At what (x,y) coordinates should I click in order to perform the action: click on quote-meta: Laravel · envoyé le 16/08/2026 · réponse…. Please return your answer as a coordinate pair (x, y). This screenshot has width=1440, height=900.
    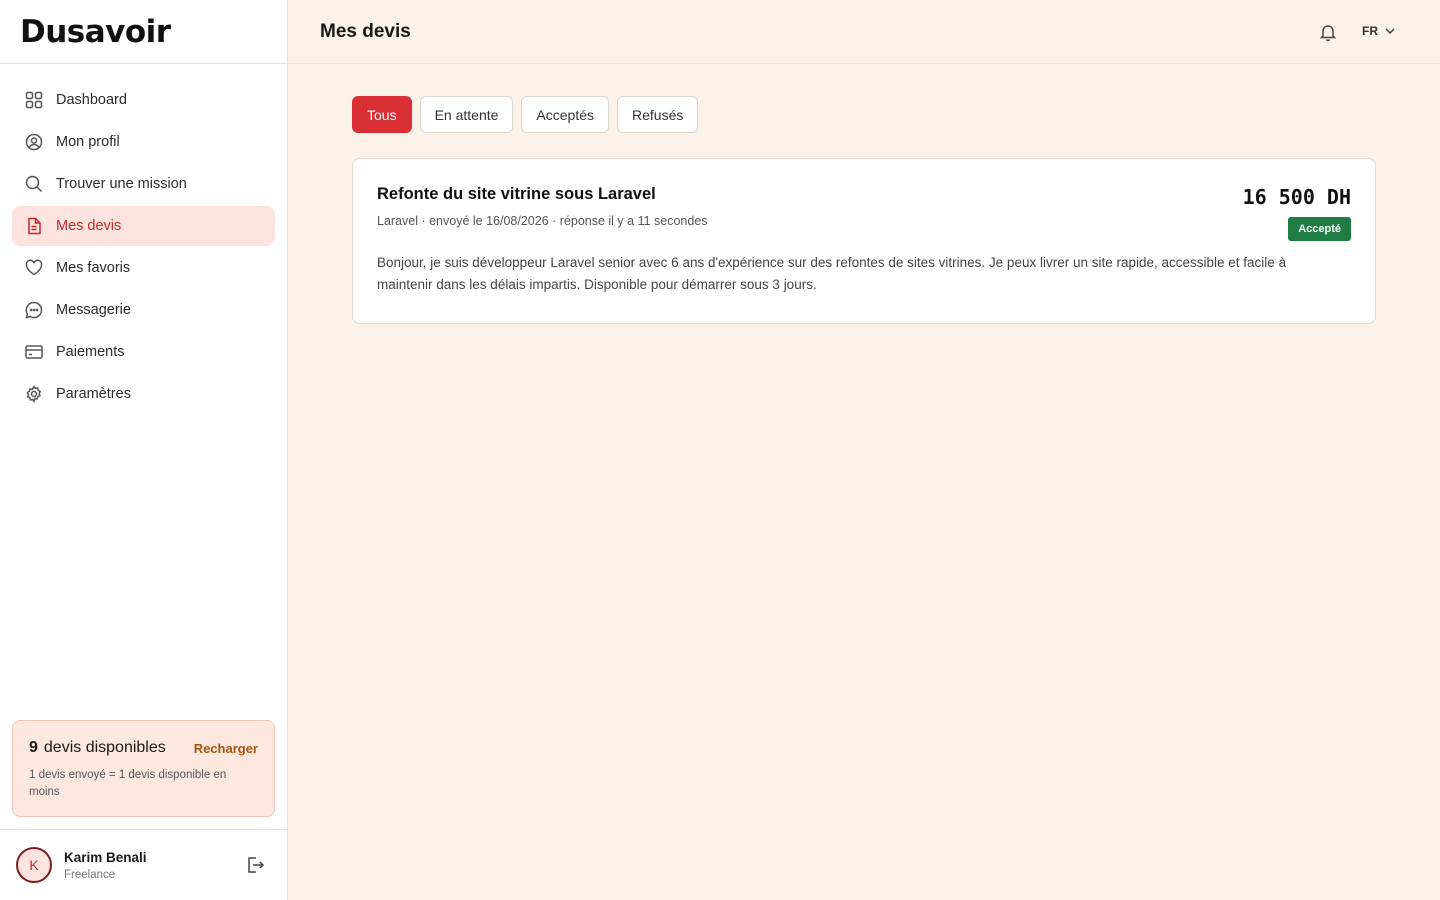
    Looking at the image, I should click on (542, 221).